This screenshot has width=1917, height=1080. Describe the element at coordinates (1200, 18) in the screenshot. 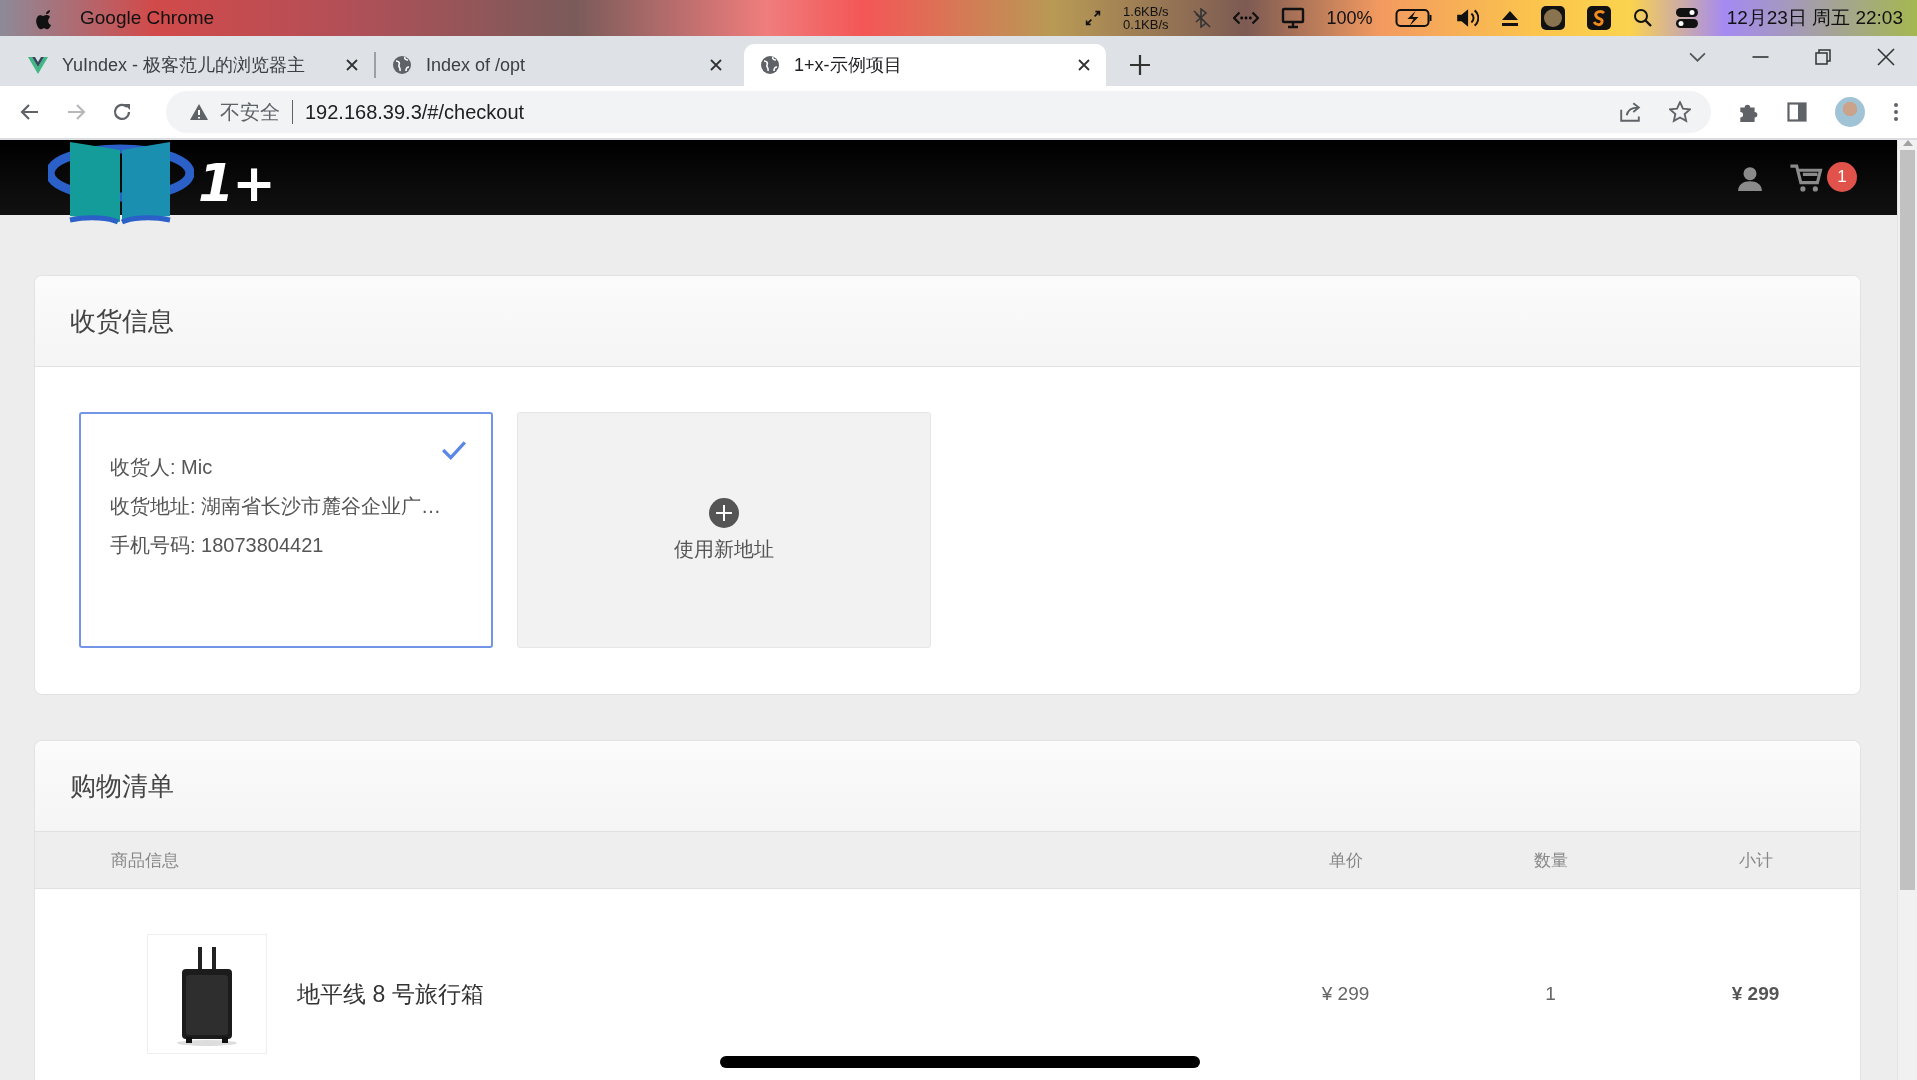

I see `bluetooth-icon` at that location.